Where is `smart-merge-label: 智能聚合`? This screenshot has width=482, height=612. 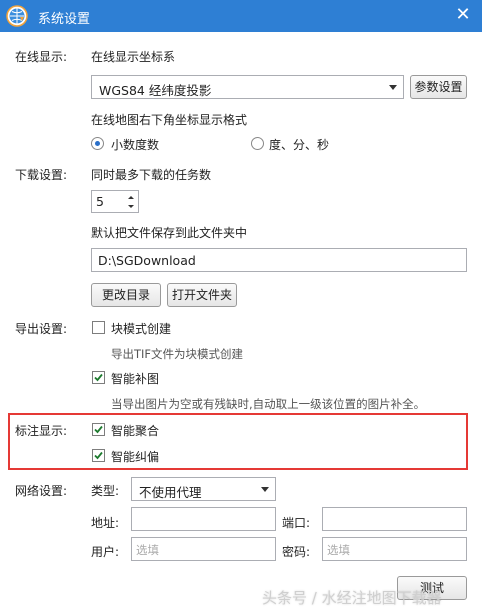 smart-merge-label: 智能聚合 is located at coordinates (135, 431).